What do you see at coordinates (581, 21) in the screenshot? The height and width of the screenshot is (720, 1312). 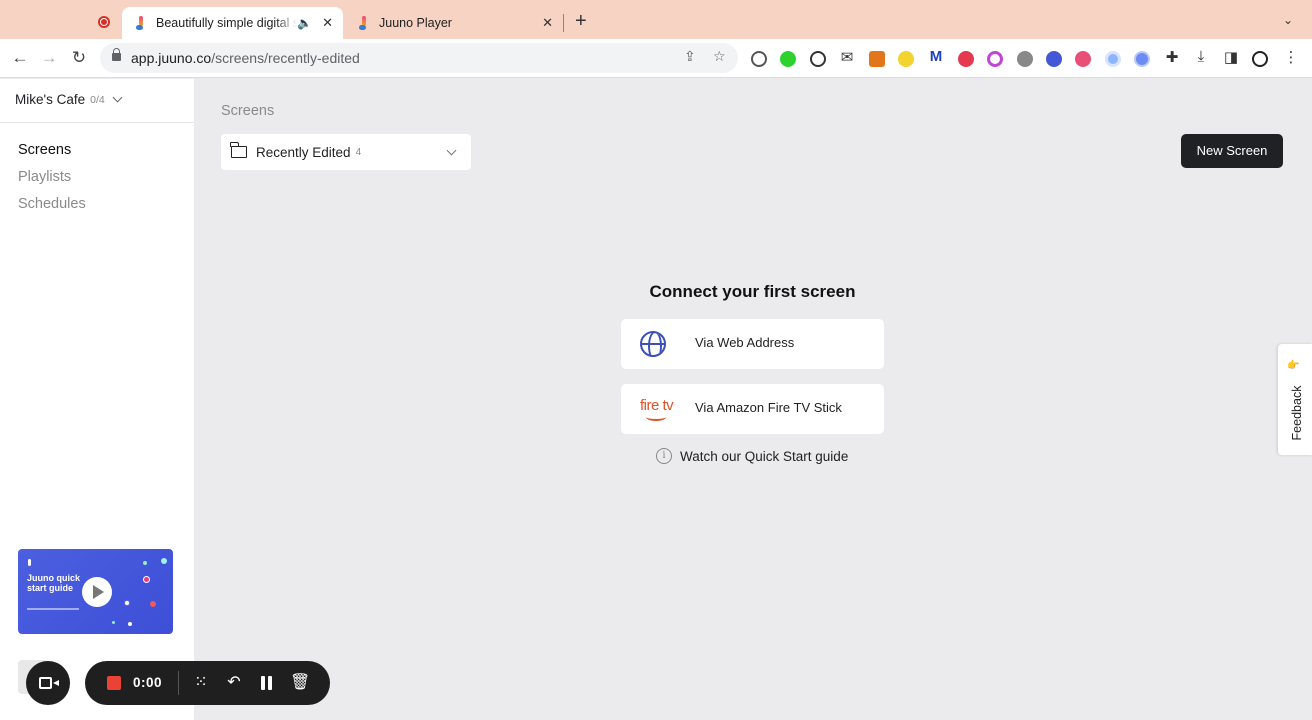 I see `new-tab-plus-icon: +` at bounding box center [581, 21].